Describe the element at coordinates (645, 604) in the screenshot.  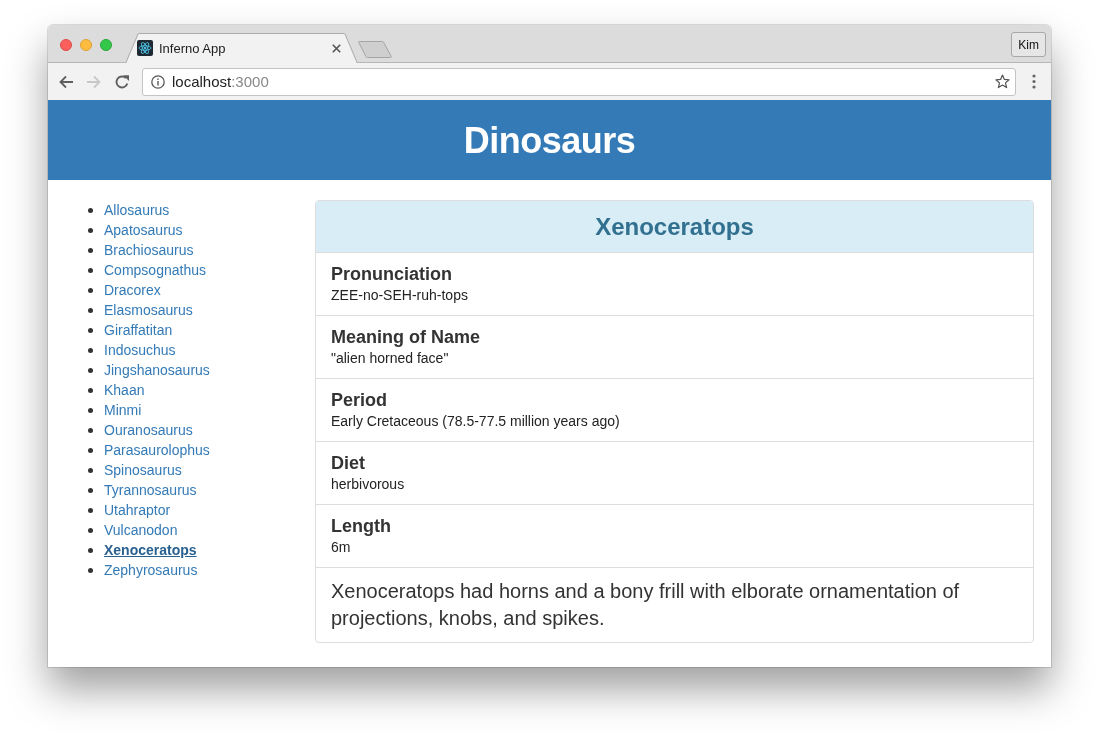
I see `description-text: Xenoceratops had horns and a bony frill with elborate ornamentation of projections, knobs, and spikes.` at that location.